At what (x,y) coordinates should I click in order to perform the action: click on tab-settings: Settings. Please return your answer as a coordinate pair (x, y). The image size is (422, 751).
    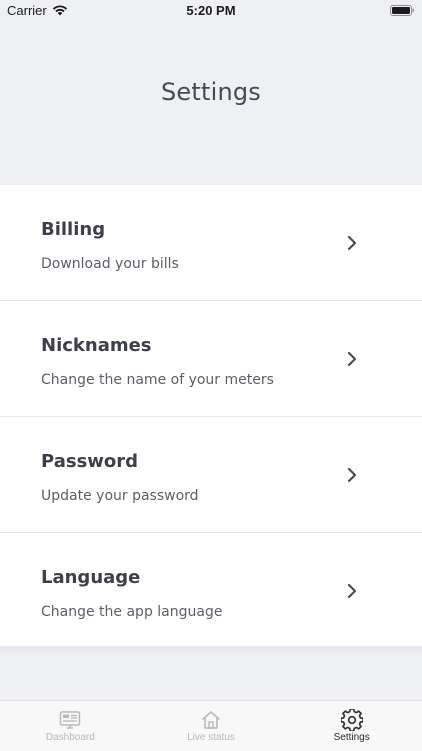
    Looking at the image, I should click on (351, 726).